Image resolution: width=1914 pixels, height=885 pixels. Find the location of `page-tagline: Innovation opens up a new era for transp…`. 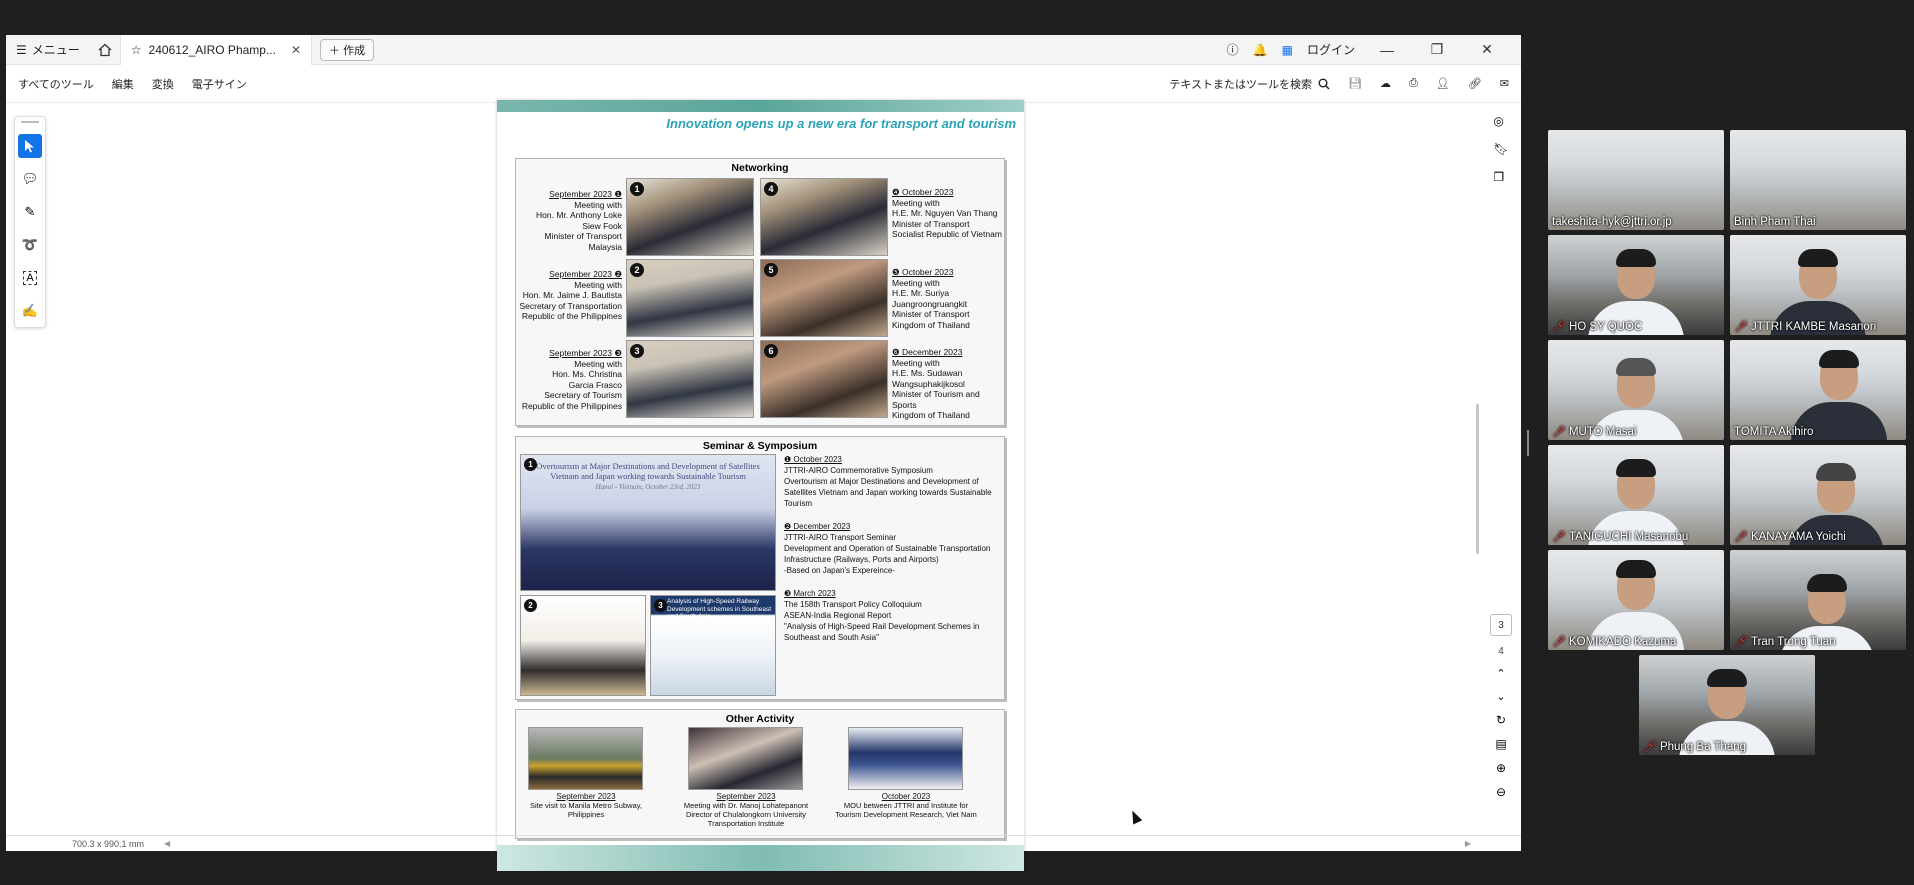

page-tagline: Innovation opens up a new era for transp… is located at coordinates (841, 123).